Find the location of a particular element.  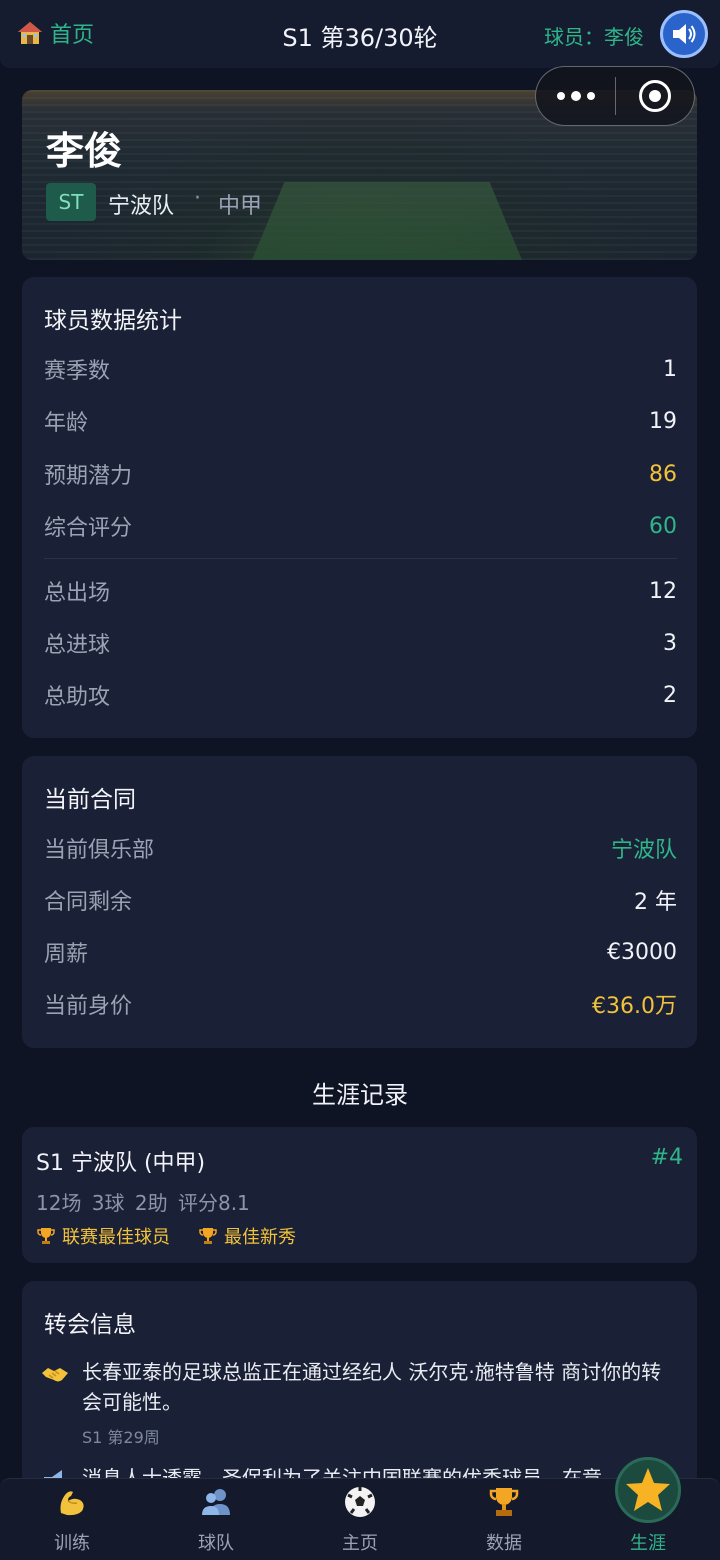

stat-row-appearances: 总出场 12 is located at coordinates (360, 591).